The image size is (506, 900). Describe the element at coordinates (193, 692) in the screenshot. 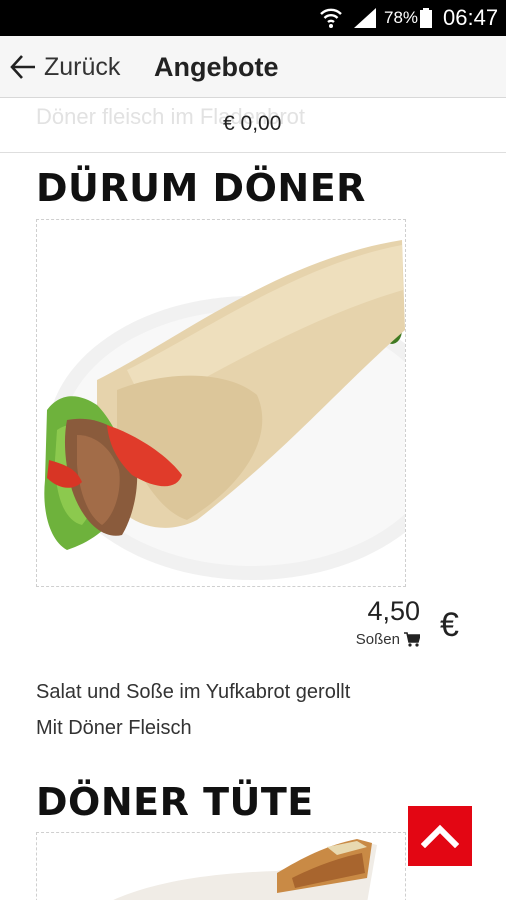

I see `description-line: Salat und Soße im Yufkabrot gerollt` at that location.